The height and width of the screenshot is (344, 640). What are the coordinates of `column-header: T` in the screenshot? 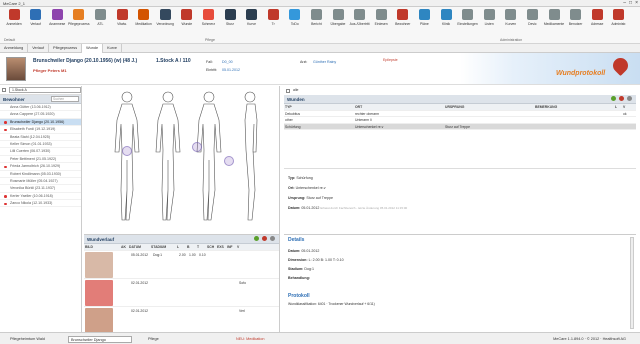 It's located at (201, 247).